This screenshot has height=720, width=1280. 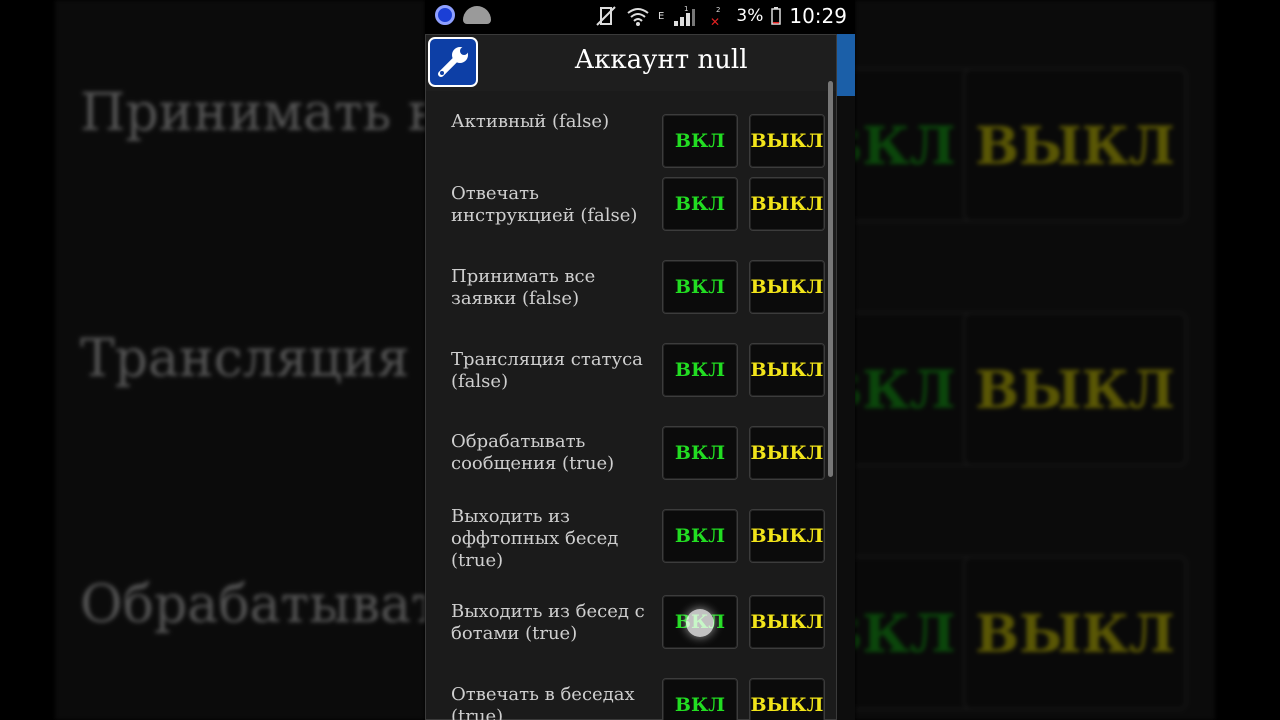 What do you see at coordinates (718, 10) in the screenshot?
I see `svg-text: 2` at bounding box center [718, 10].